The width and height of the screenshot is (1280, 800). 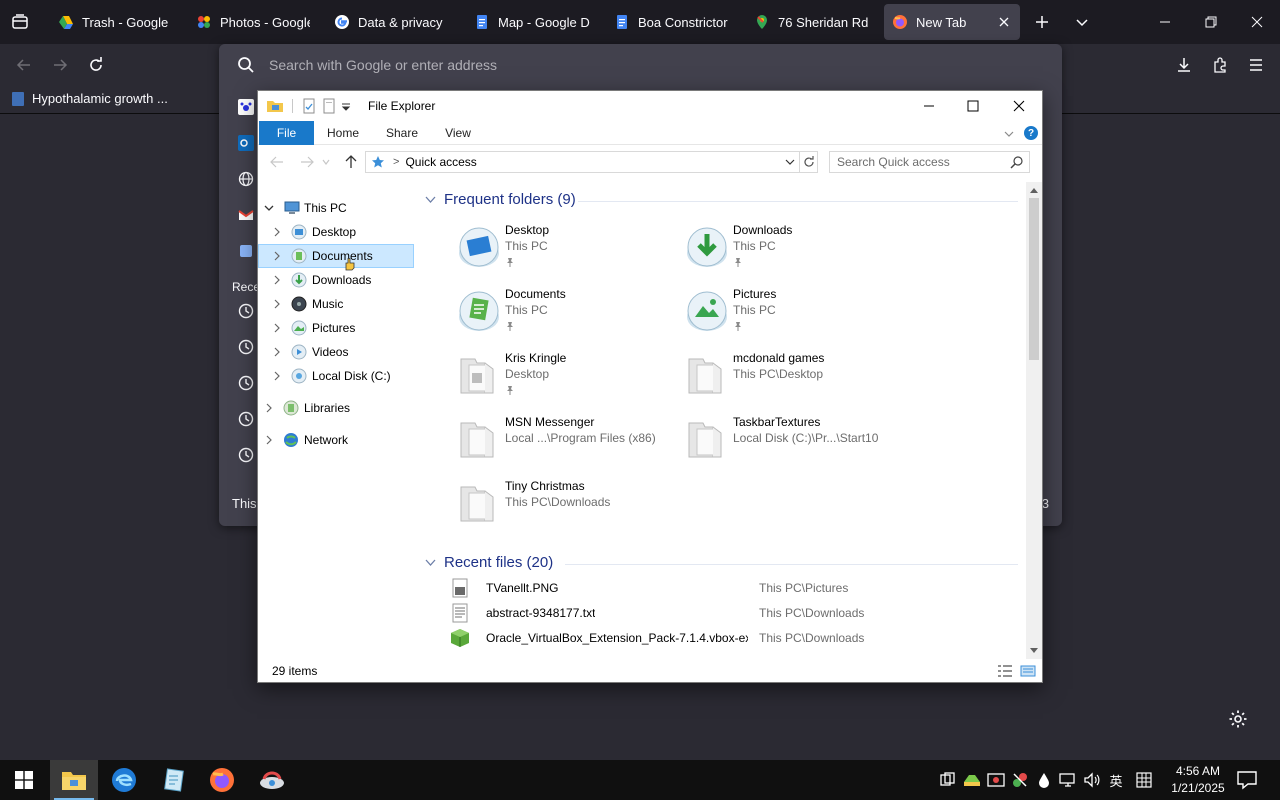 I want to click on nav-item-this-pc: This PC, so click(x=337, y=208).